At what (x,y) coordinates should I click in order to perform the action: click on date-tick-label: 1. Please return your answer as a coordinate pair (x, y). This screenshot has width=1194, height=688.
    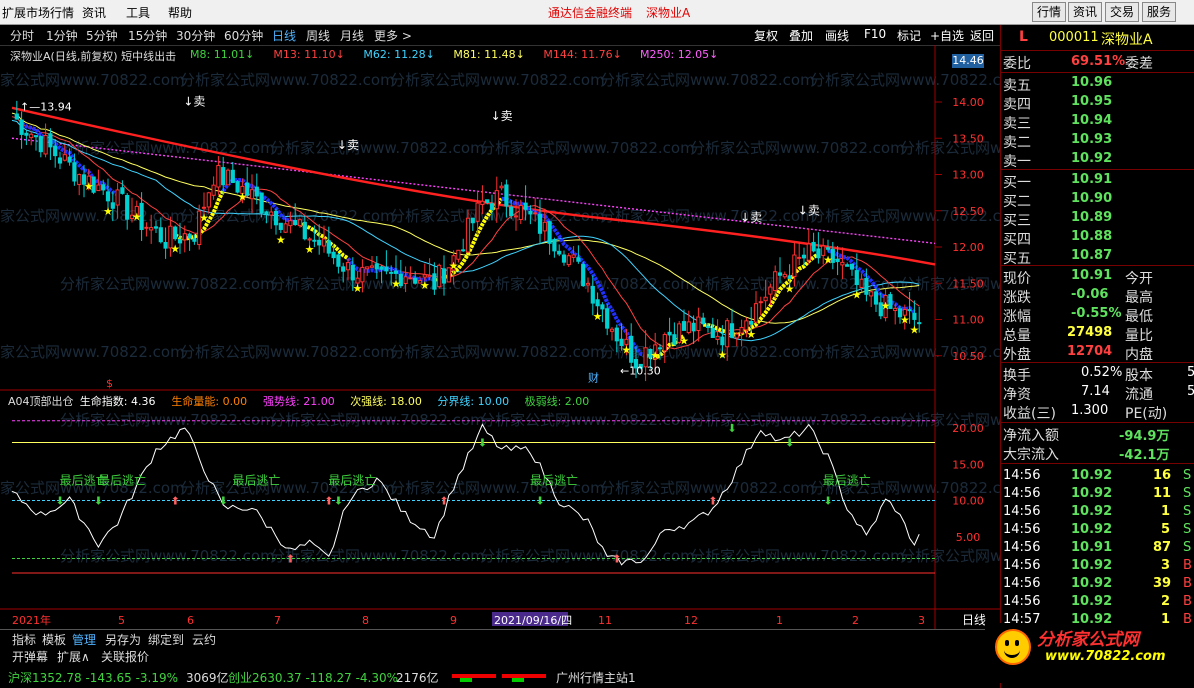
    Looking at the image, I should click on (779, 620).